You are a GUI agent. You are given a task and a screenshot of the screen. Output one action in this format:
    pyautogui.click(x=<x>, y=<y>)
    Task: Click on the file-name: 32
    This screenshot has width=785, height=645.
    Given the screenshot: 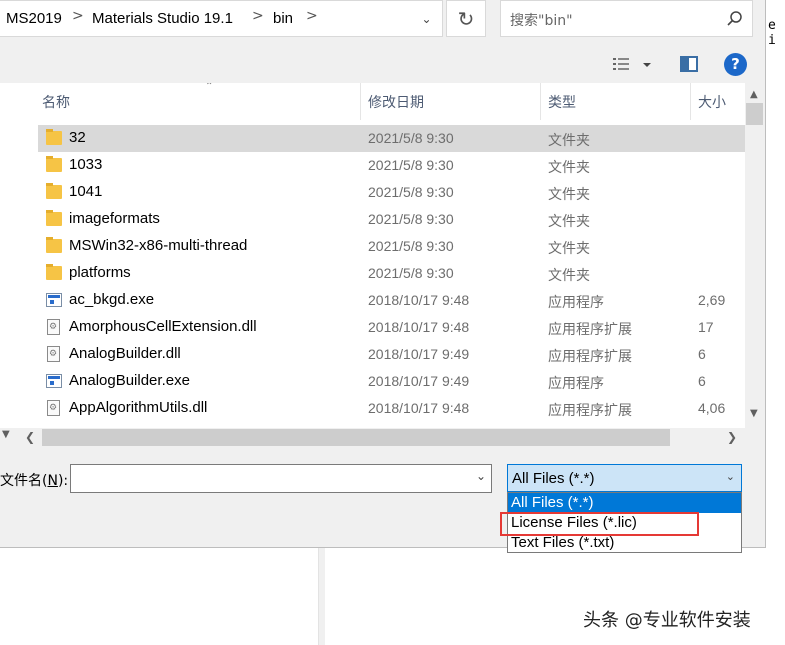 What is the action you would take?
    pyautogui.click(x=77, y=137)
    